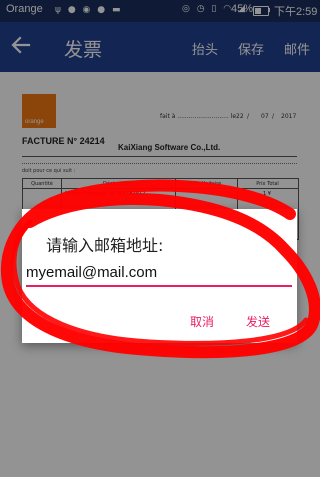 The height and width of the screenshot is (477, 320). I want to click on dialog-title: 请输入邮箱地址:, so click(105, 245).